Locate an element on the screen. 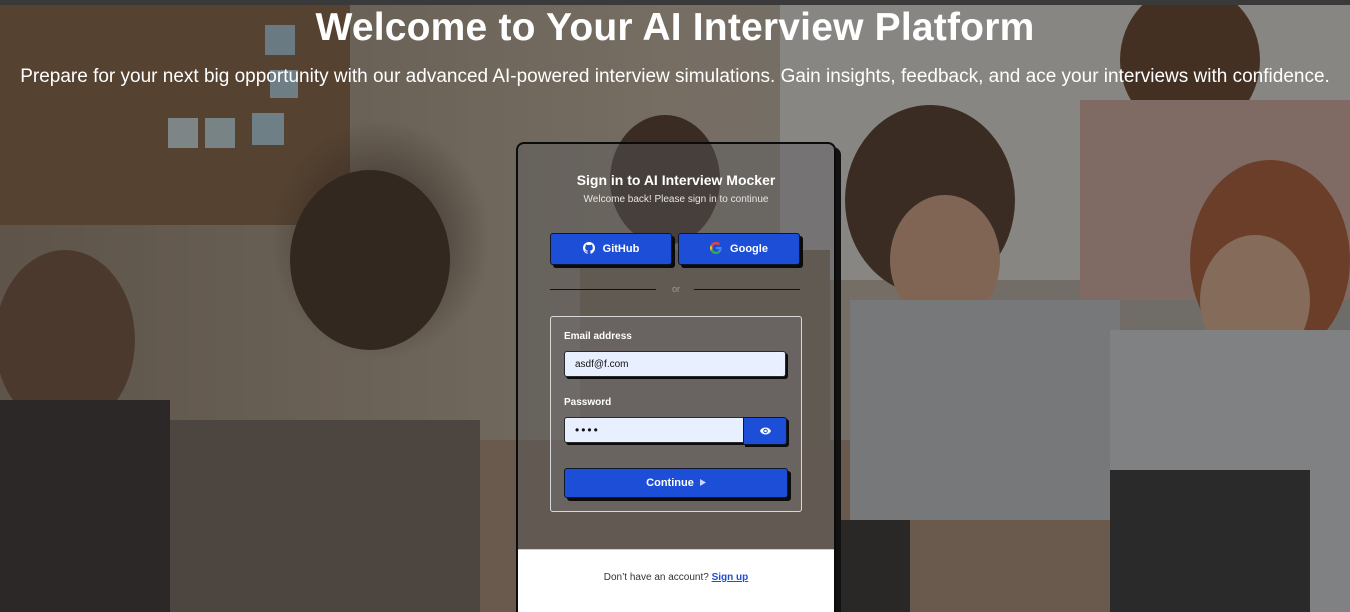 This screenshot has height=612, width=1350. continue-button: Continue is located at coordinates (676, 483).